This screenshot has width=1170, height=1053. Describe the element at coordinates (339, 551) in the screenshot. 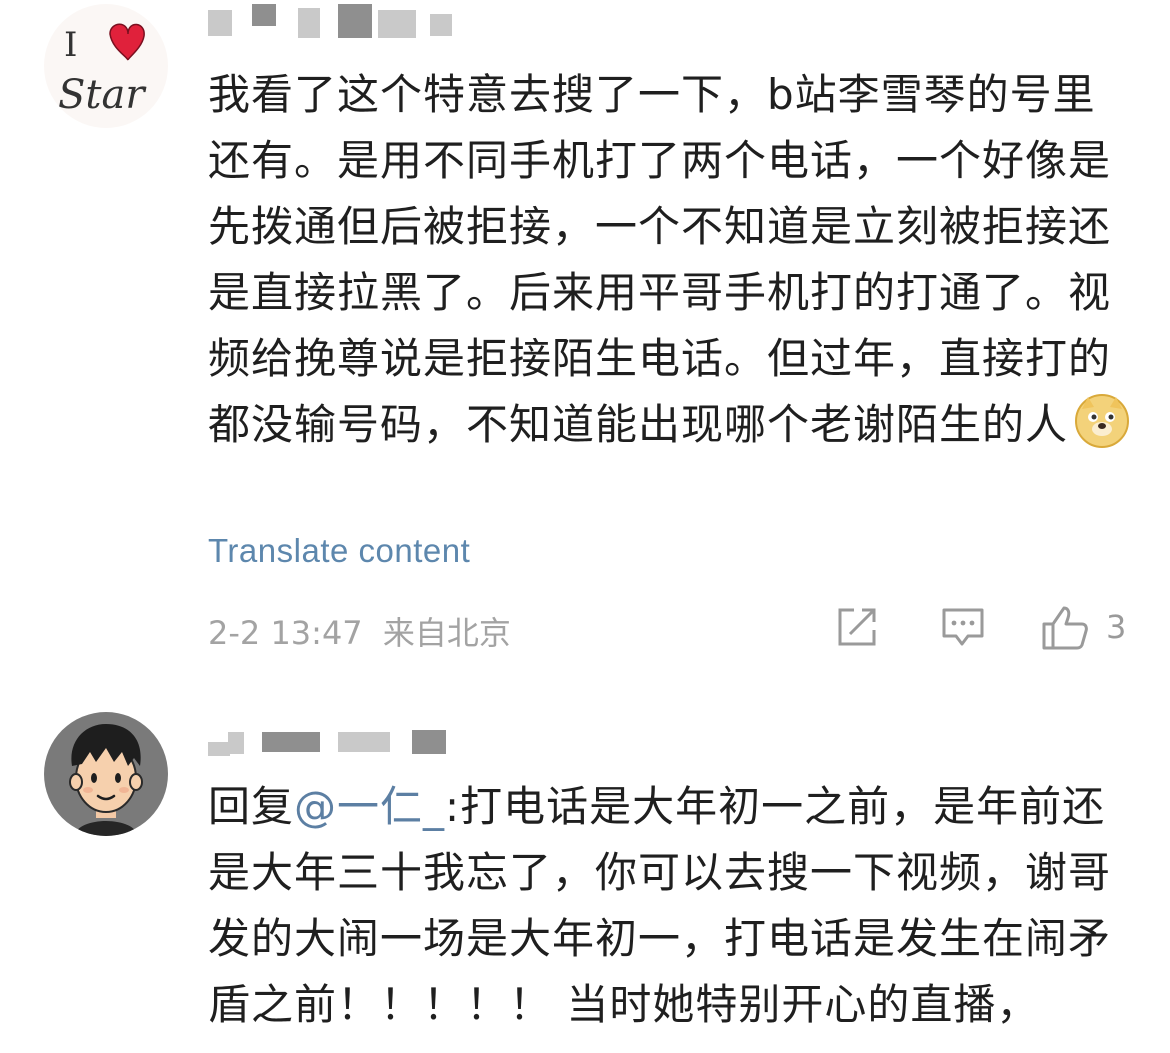

I see `translate-link: Translate content` at that location.